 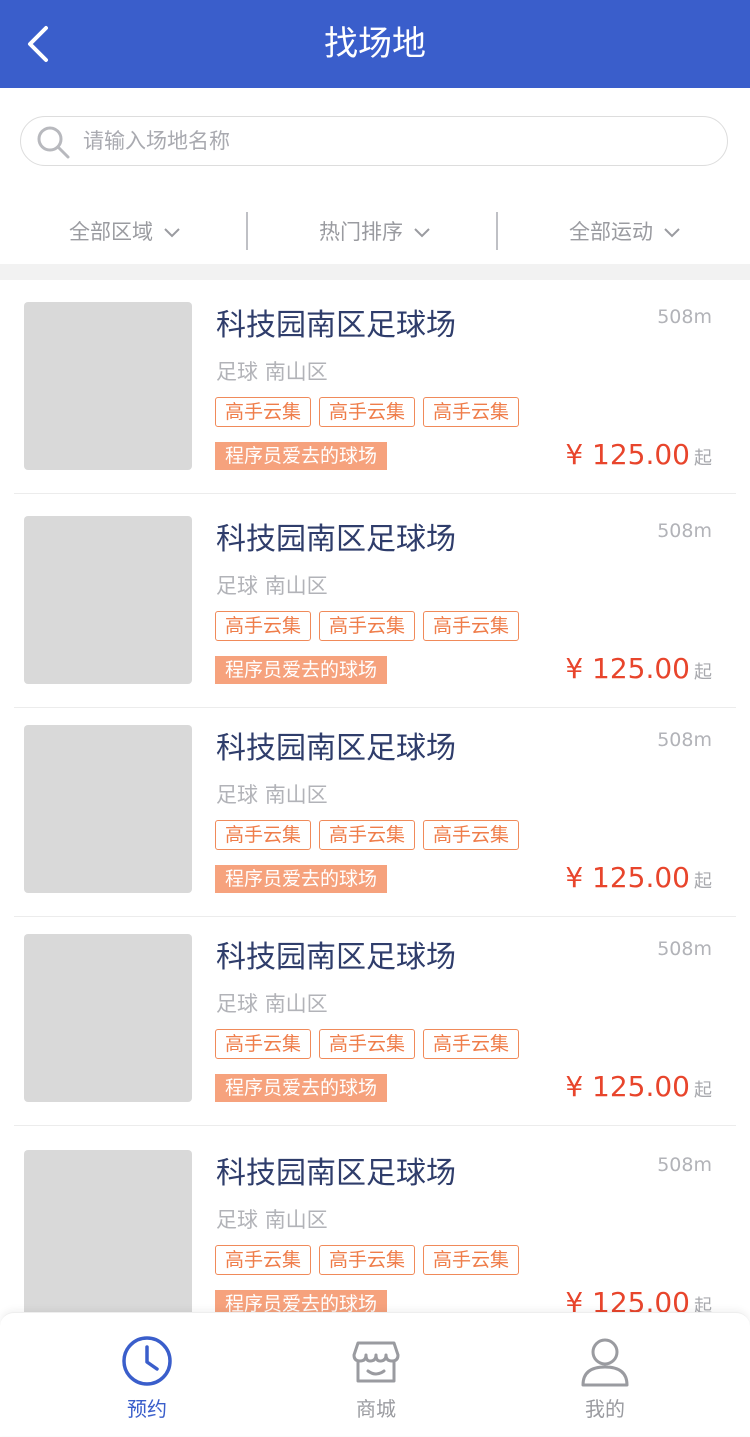 I want to click on tab-mall-label: 商城, so click(x=376, y=1409).